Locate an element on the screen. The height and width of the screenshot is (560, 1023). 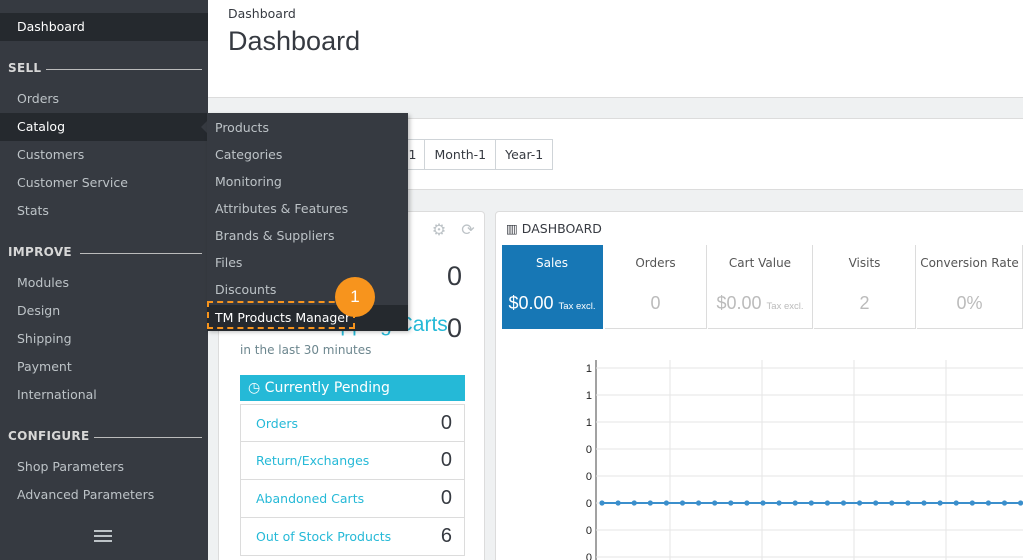
kpi-cart-value-suffix: Tax excl. is located at coordinates (785, 306).